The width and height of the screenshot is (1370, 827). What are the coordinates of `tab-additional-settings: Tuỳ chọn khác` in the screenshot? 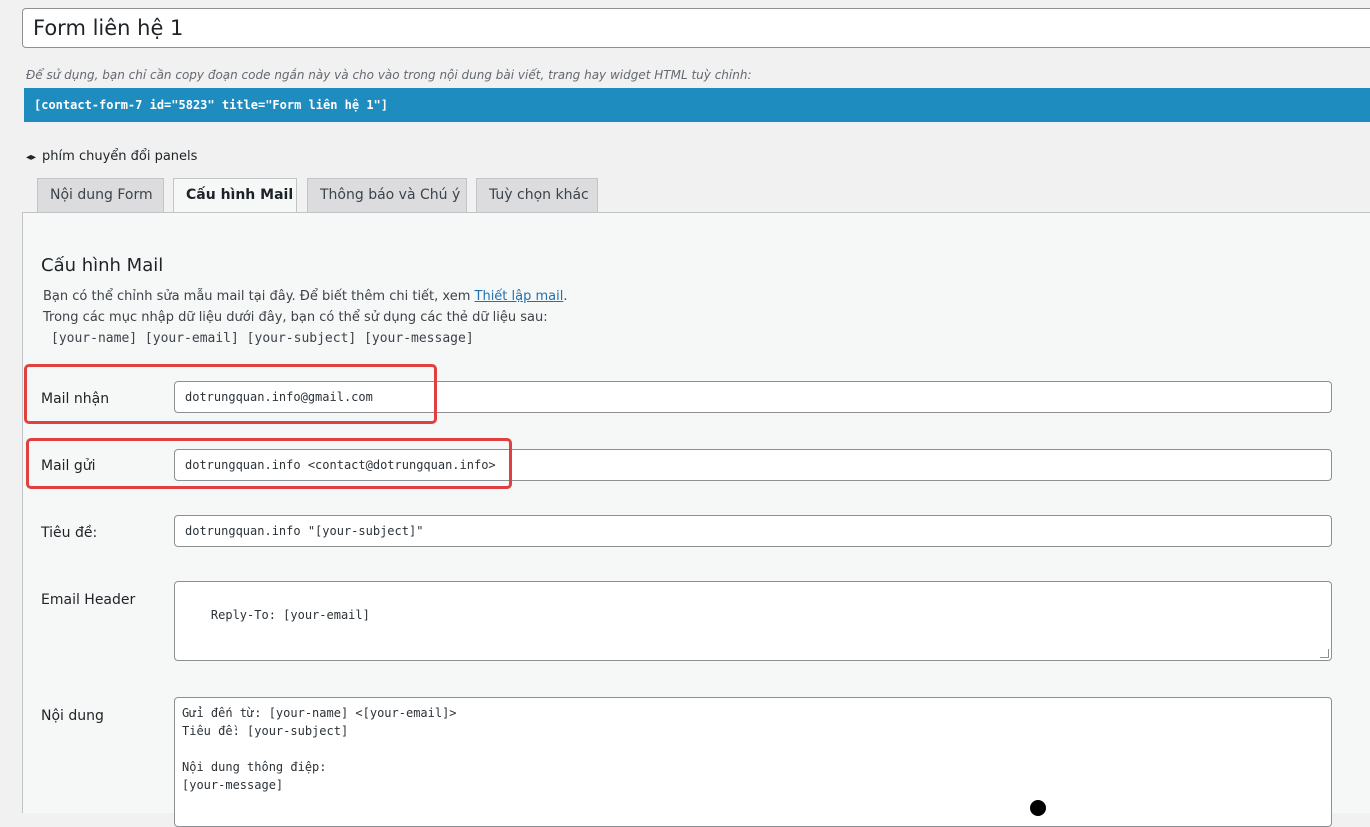 It's located at (537, 195).